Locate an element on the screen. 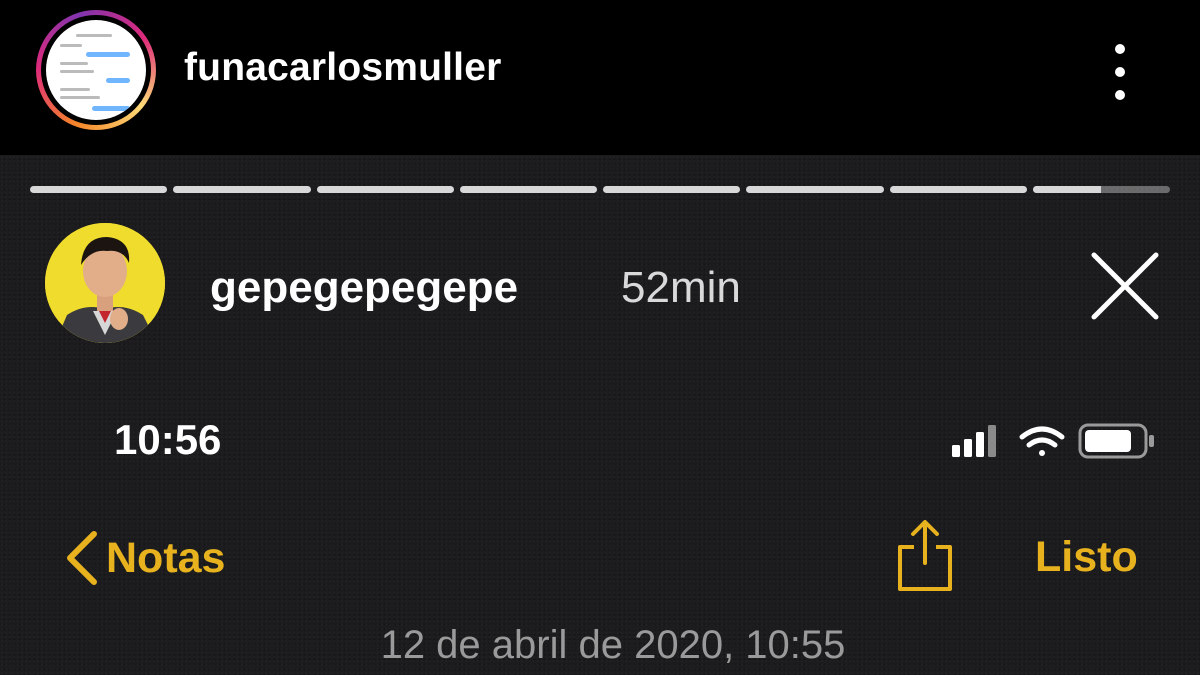 This screenshot has width=1200, height=675. done-button: Listo is located at coordinates (1086, 557).